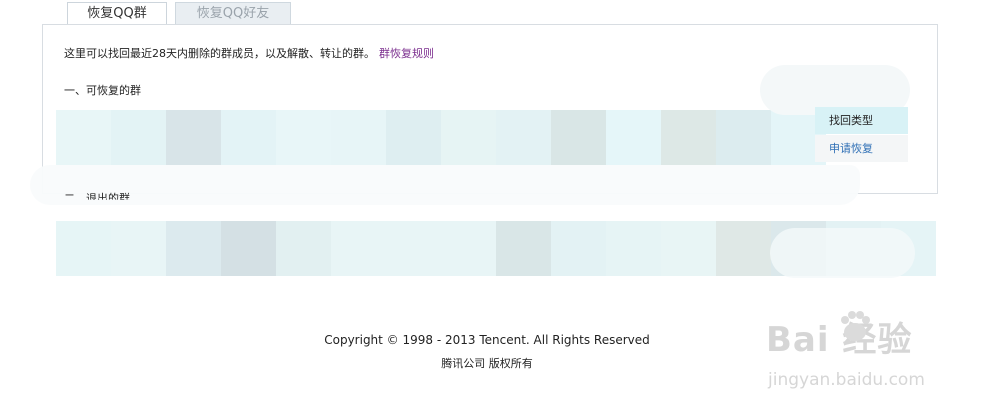 The image size is (1000, 418). Describe the element at coordinates (406, 53) in the screenshot. I see `group-rules-link: 群恢复规则` at that location.